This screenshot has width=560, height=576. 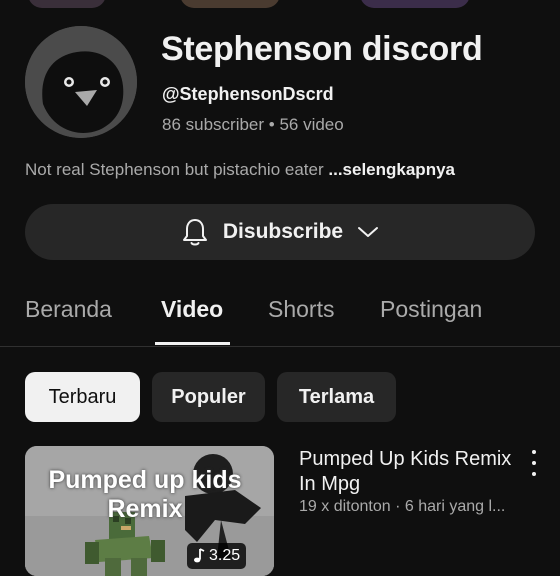 What do you see at coordinates (368, 232) in the screenshot?
I see `chevron-down-icon` at bounding box center [368, 232].